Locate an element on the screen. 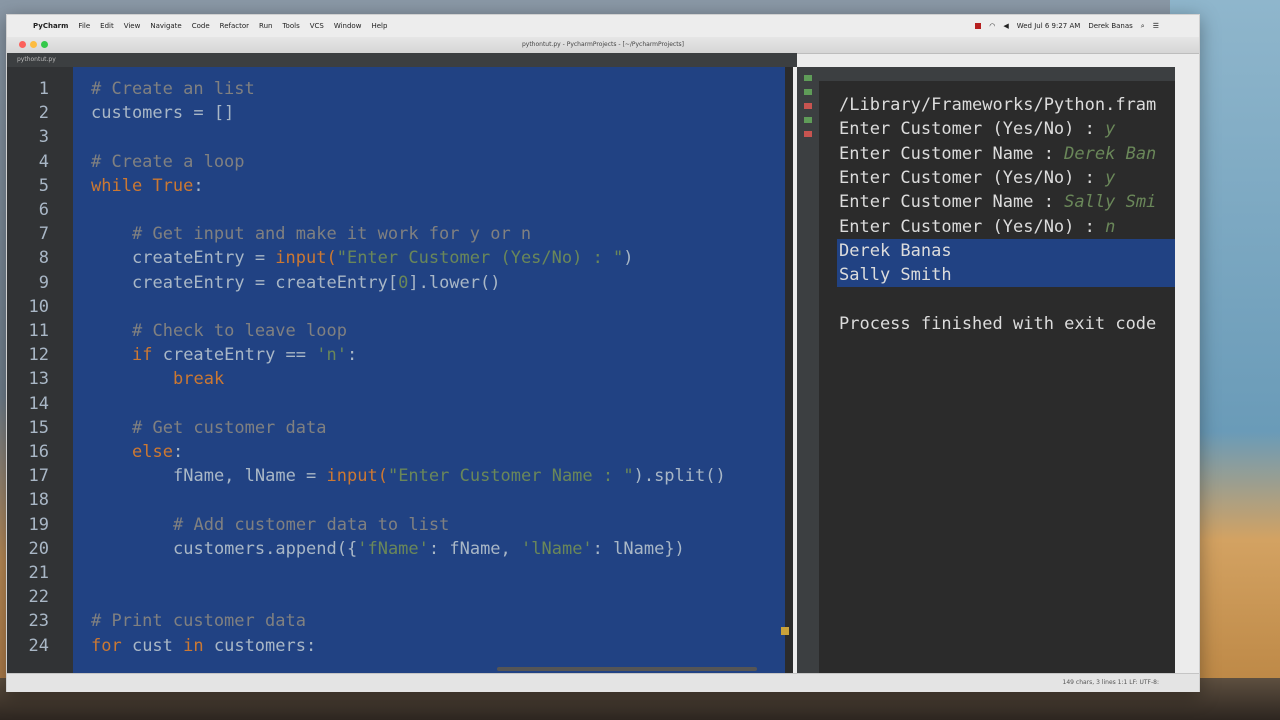 This screenshot has height=720, width=1280. code-text: # Get input and make it work for y or n is located at coordinates (331, 234).